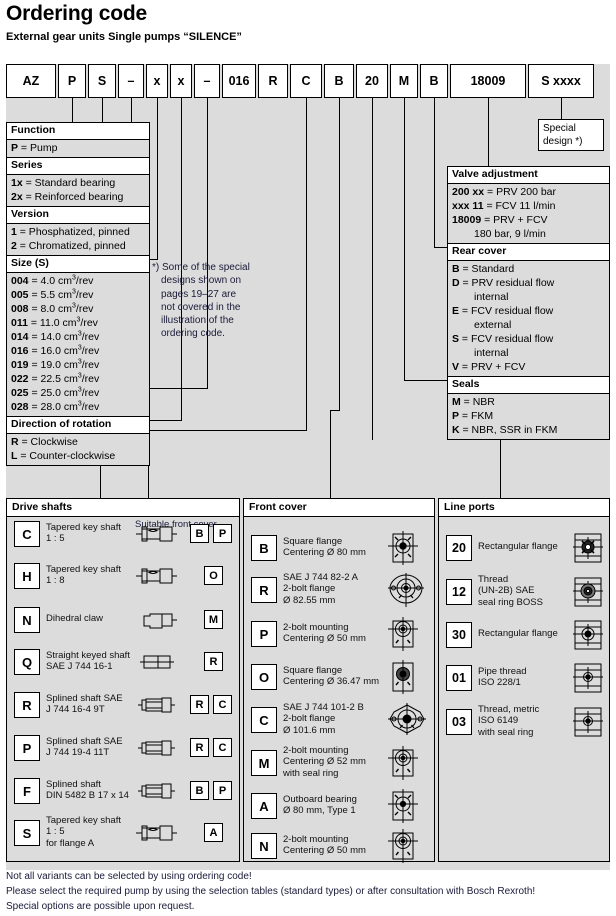  Describe the element at coordinates (505, 430) in the screenshot. I see `legend-row: K = NBR, SSR in FKM` at that location.